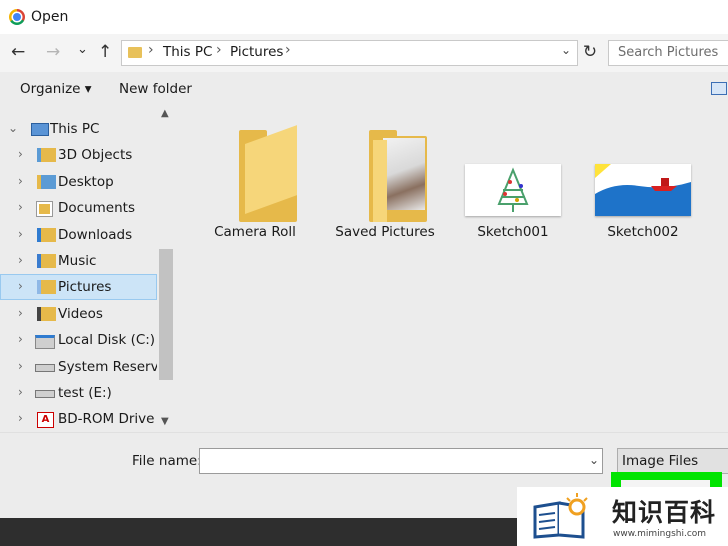 This screenshot has width=728, height=546. Describe the element at coordinates (107, 367) in the screenshot. I see `sidebar-item-label: System Reserved` at that location.